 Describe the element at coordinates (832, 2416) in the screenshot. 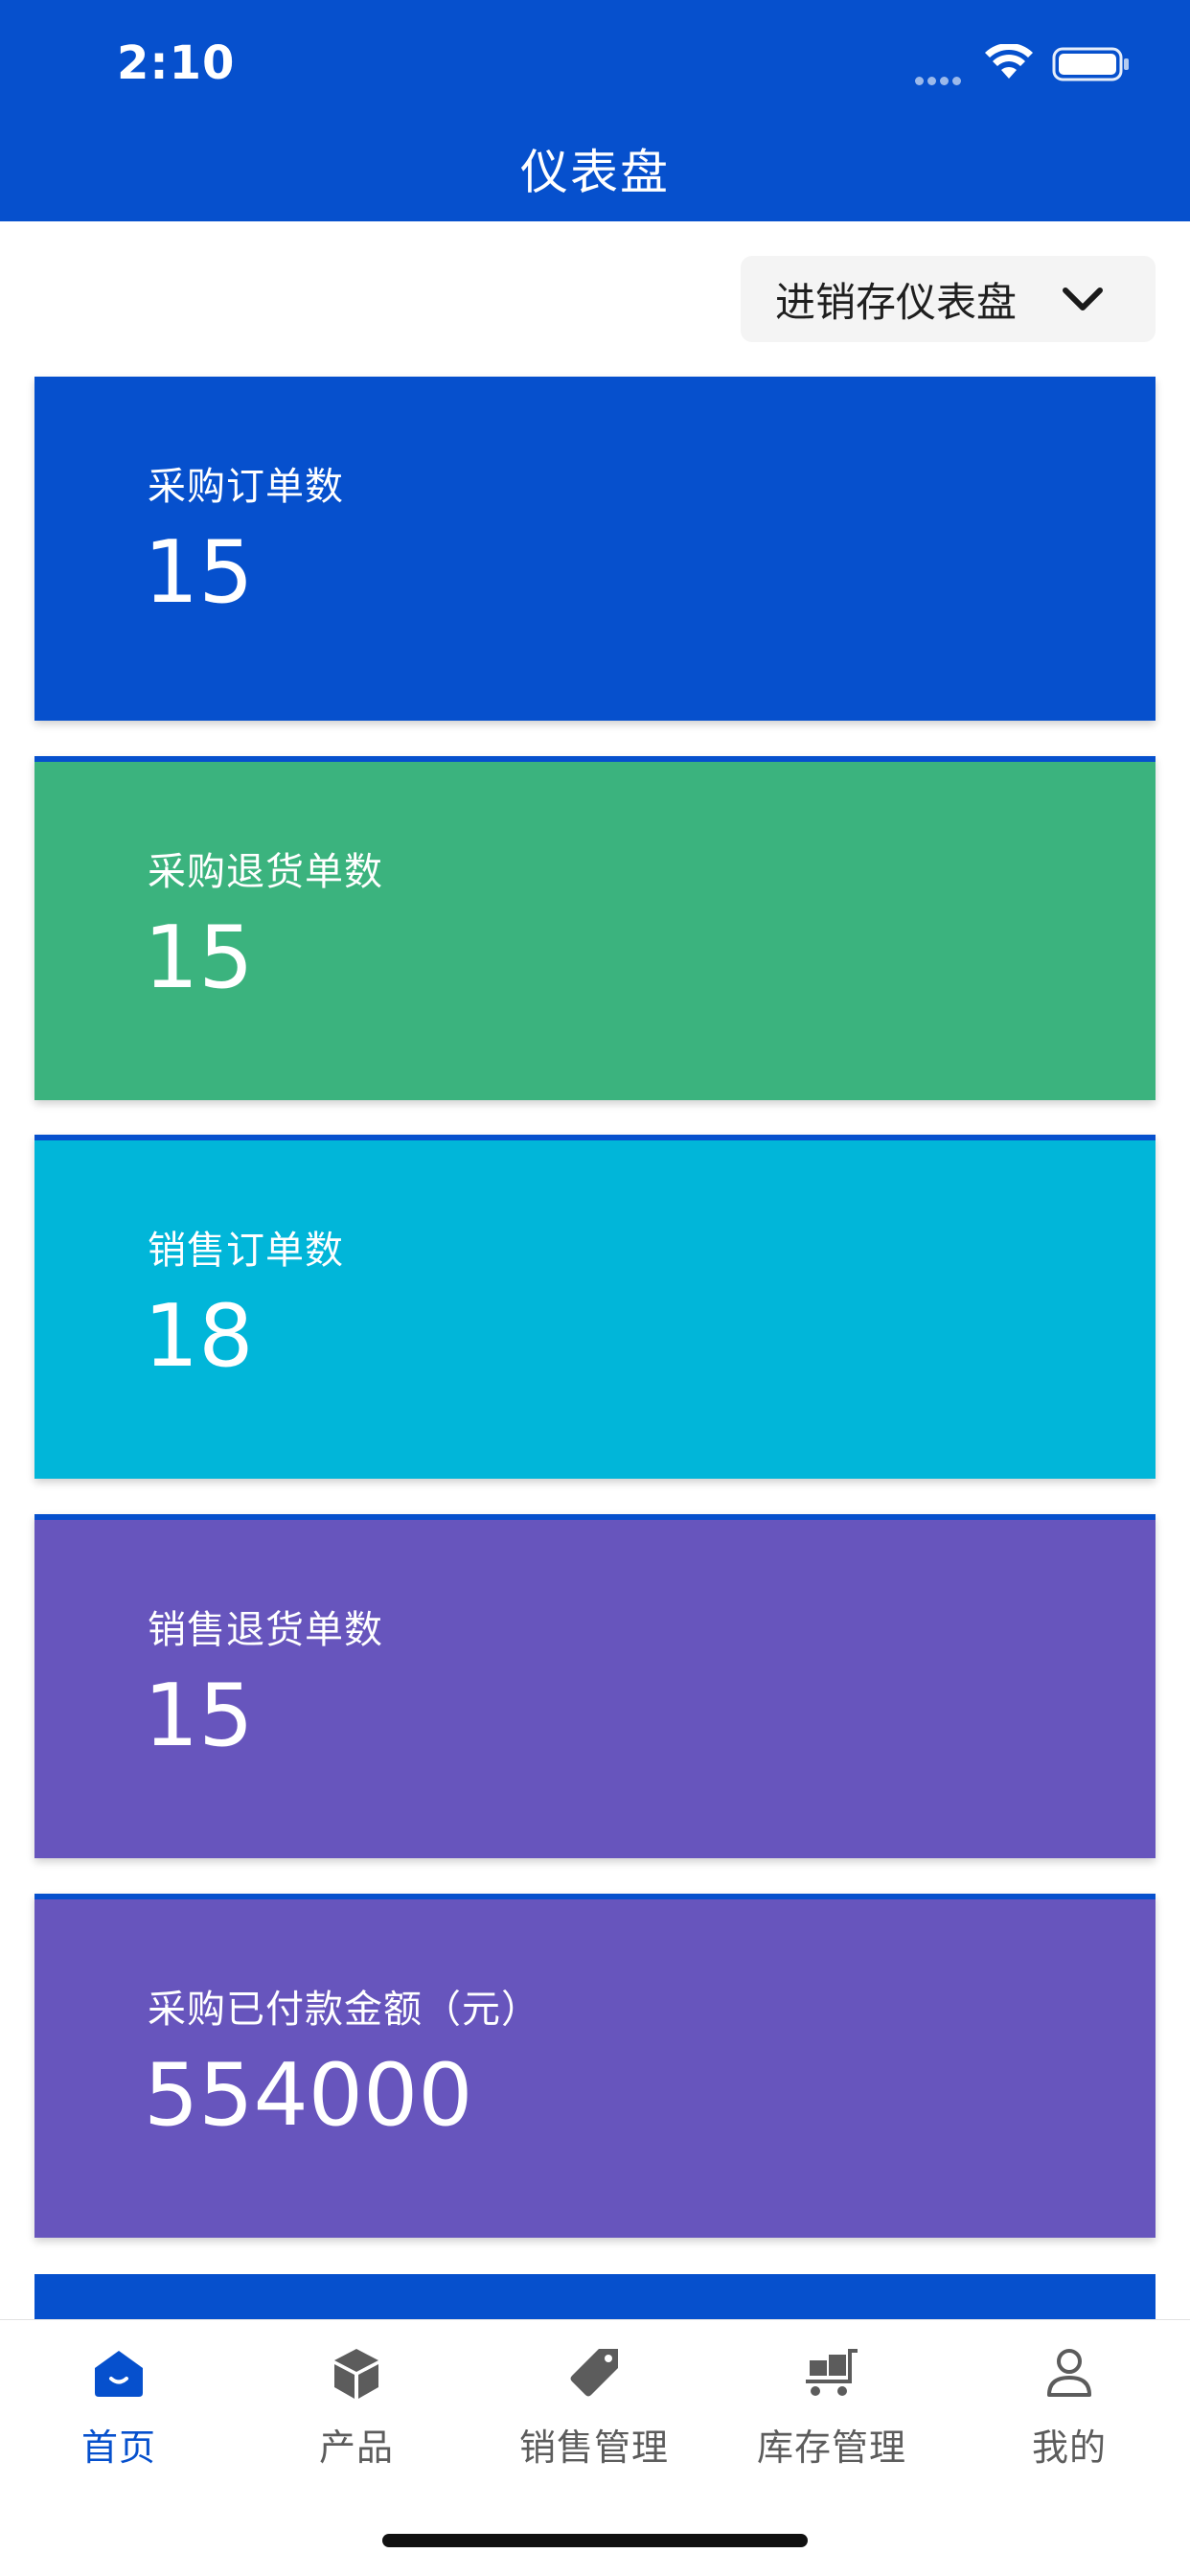

I see `tab-inventory-management: 库存管理` at that location.